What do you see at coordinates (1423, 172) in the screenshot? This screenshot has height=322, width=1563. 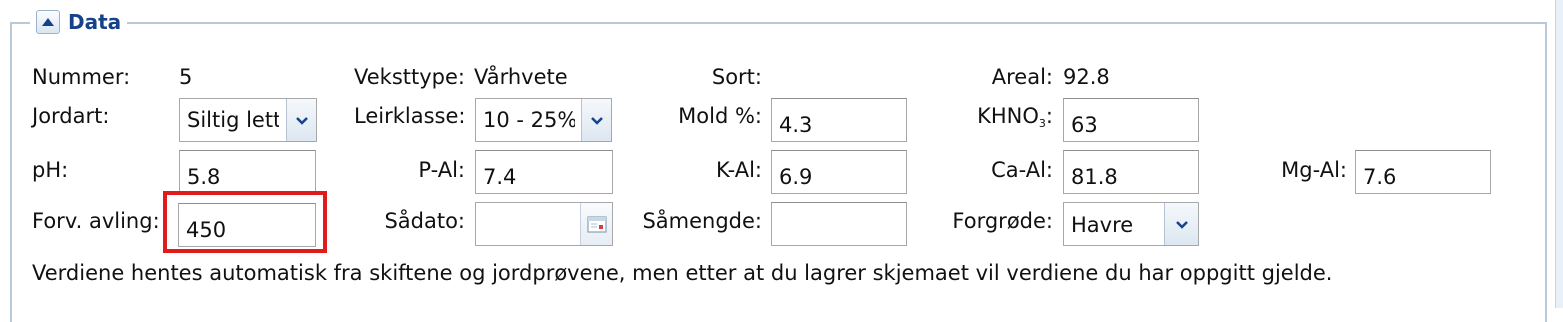 I see `mgal-input` at bounding box center [1423, 172].